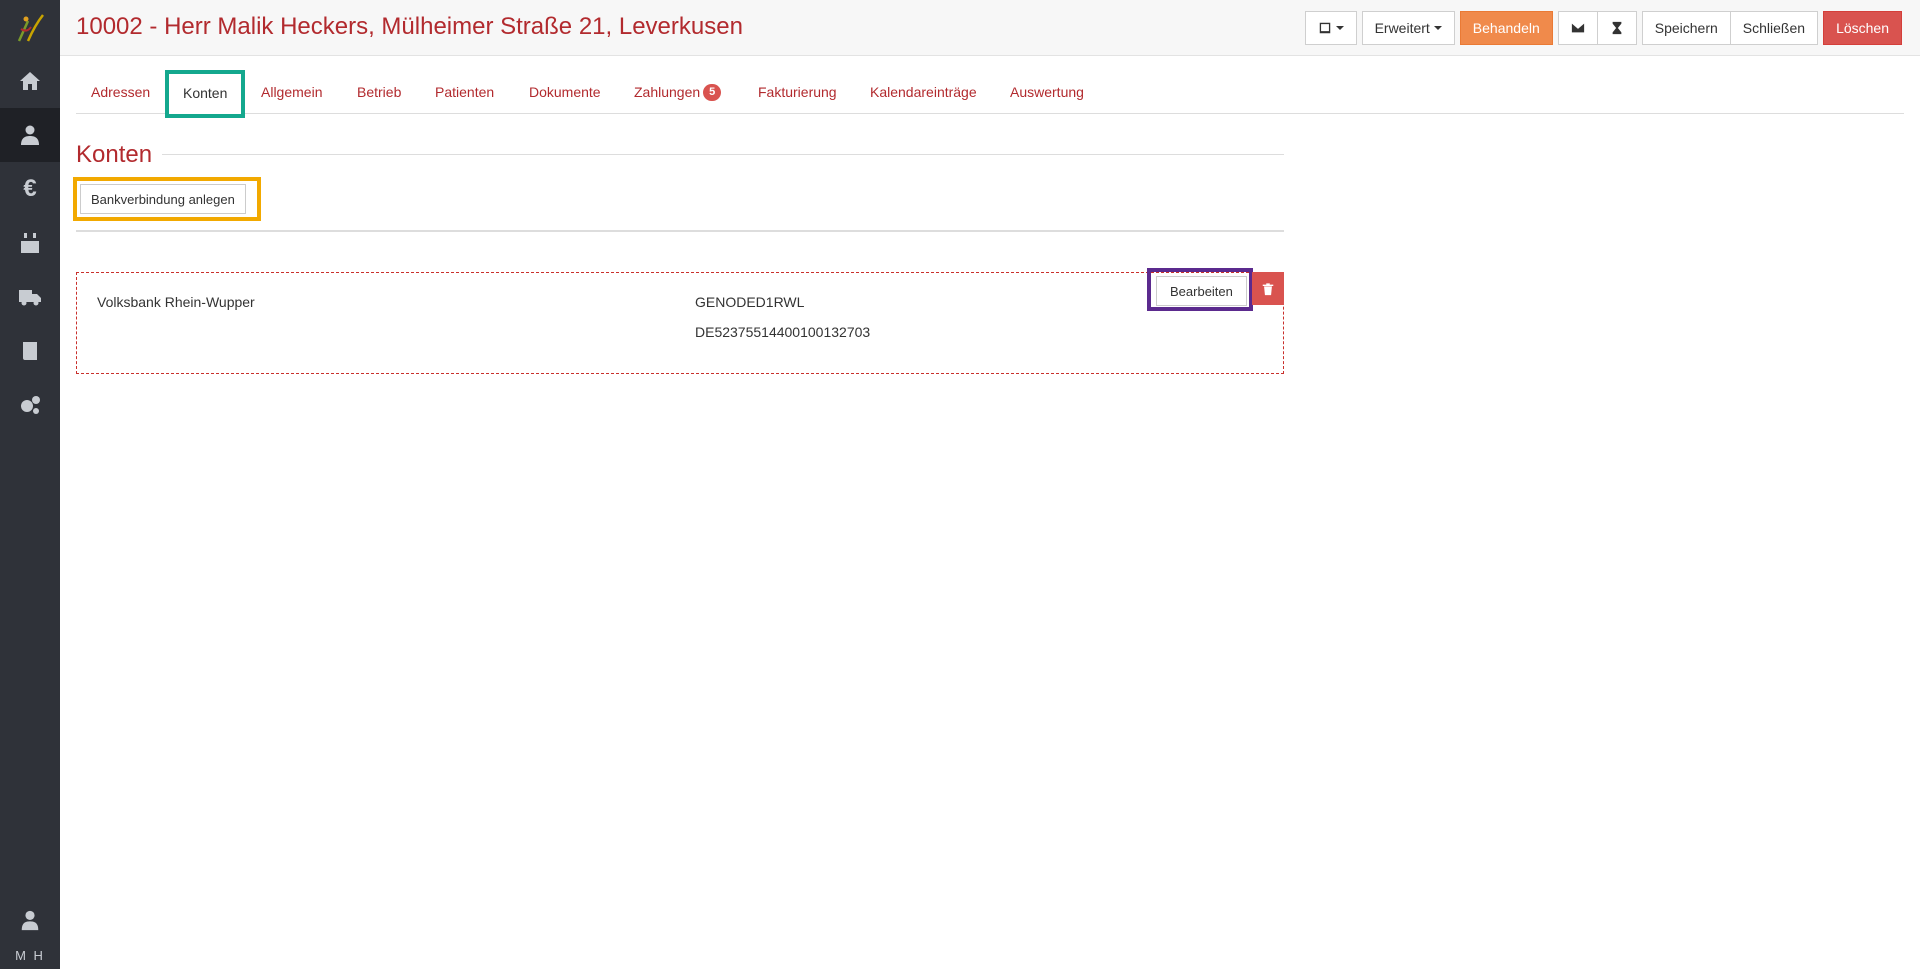  I want to click on app-logo, so click(30, 28).